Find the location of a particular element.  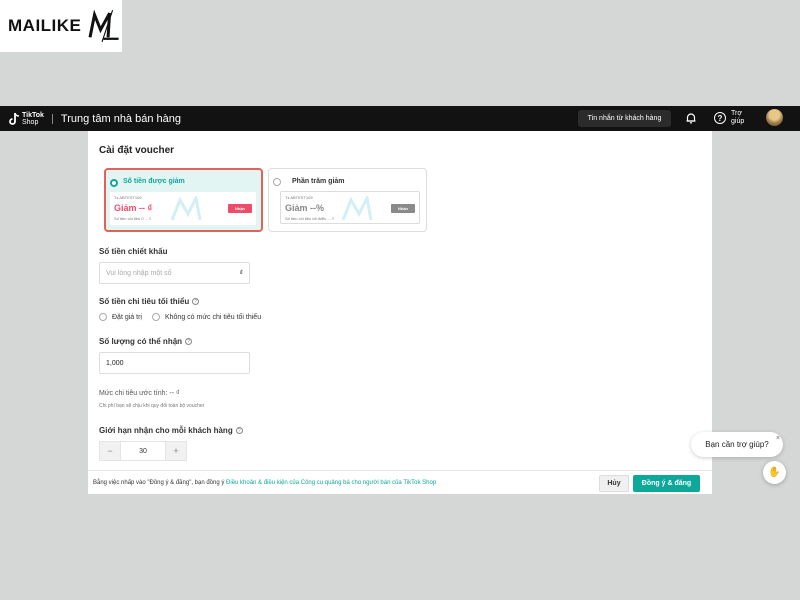

bell-icon is located at coordinates (691, 118).